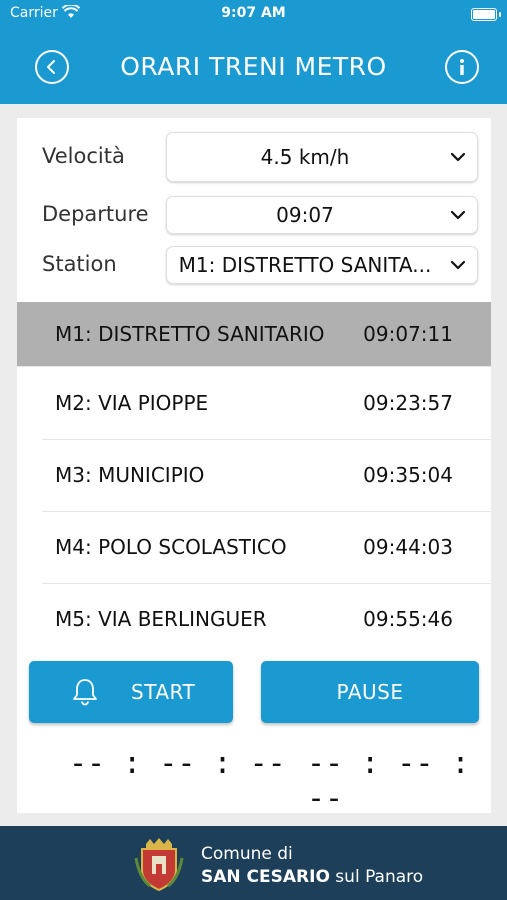  Describe the element at coordinates (408, 334) in the screenshot. I see `station-time: 09:07:11` at that location.